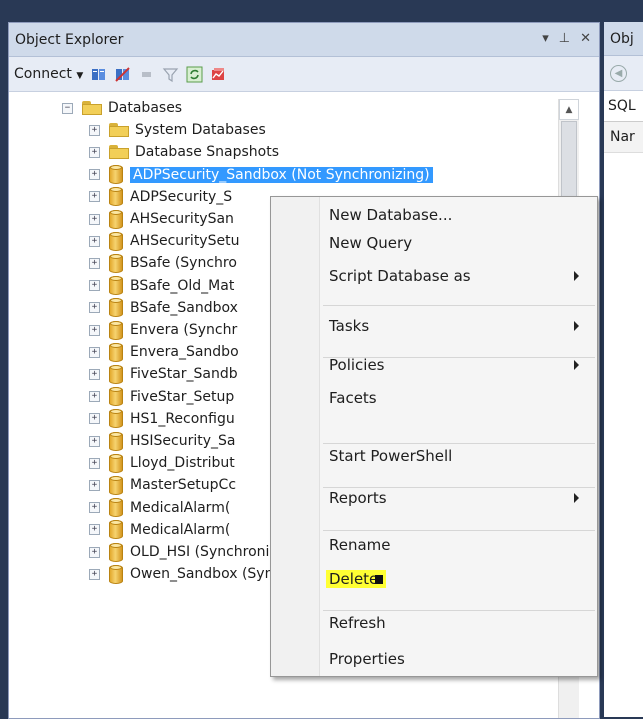  Describe the element at coordinates (463, 326) in the screenshot. I see `menu-item-tasks: Tasks` at that location.